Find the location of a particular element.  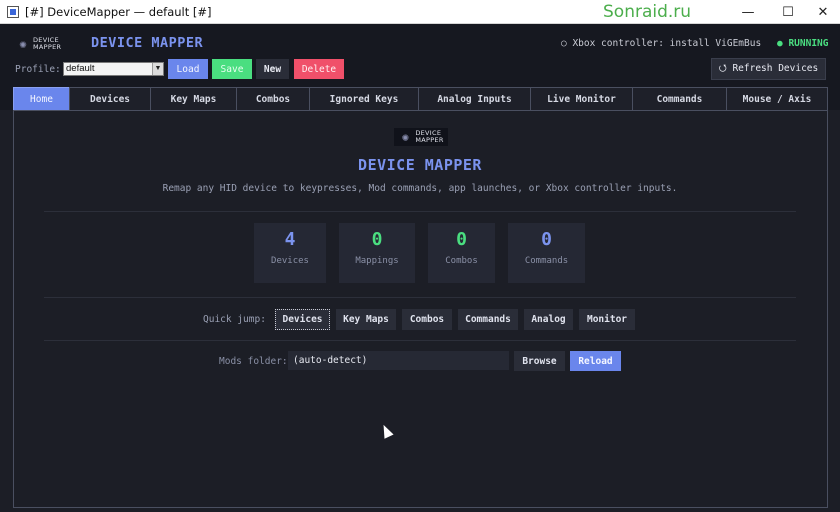

stat-card-commands: 0 Commands is located at coordinates (546, 253).